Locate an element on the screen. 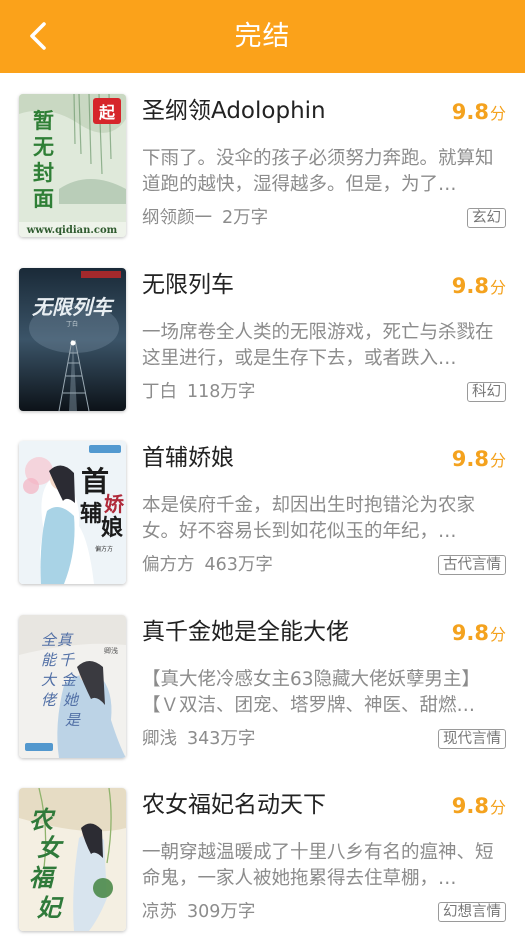 This screenshot has width=525, height=941. svg-text: 农 is located at coordinates (42, 819).